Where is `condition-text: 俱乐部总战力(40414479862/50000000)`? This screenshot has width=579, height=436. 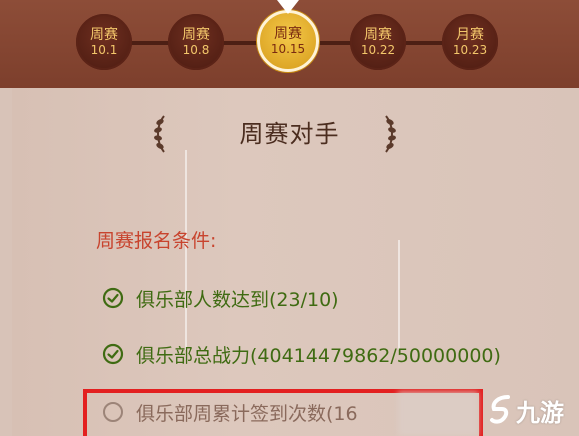 condition-text: 俱乐部总战力(40414479862/50000000) is located at coordinates (318, 355).